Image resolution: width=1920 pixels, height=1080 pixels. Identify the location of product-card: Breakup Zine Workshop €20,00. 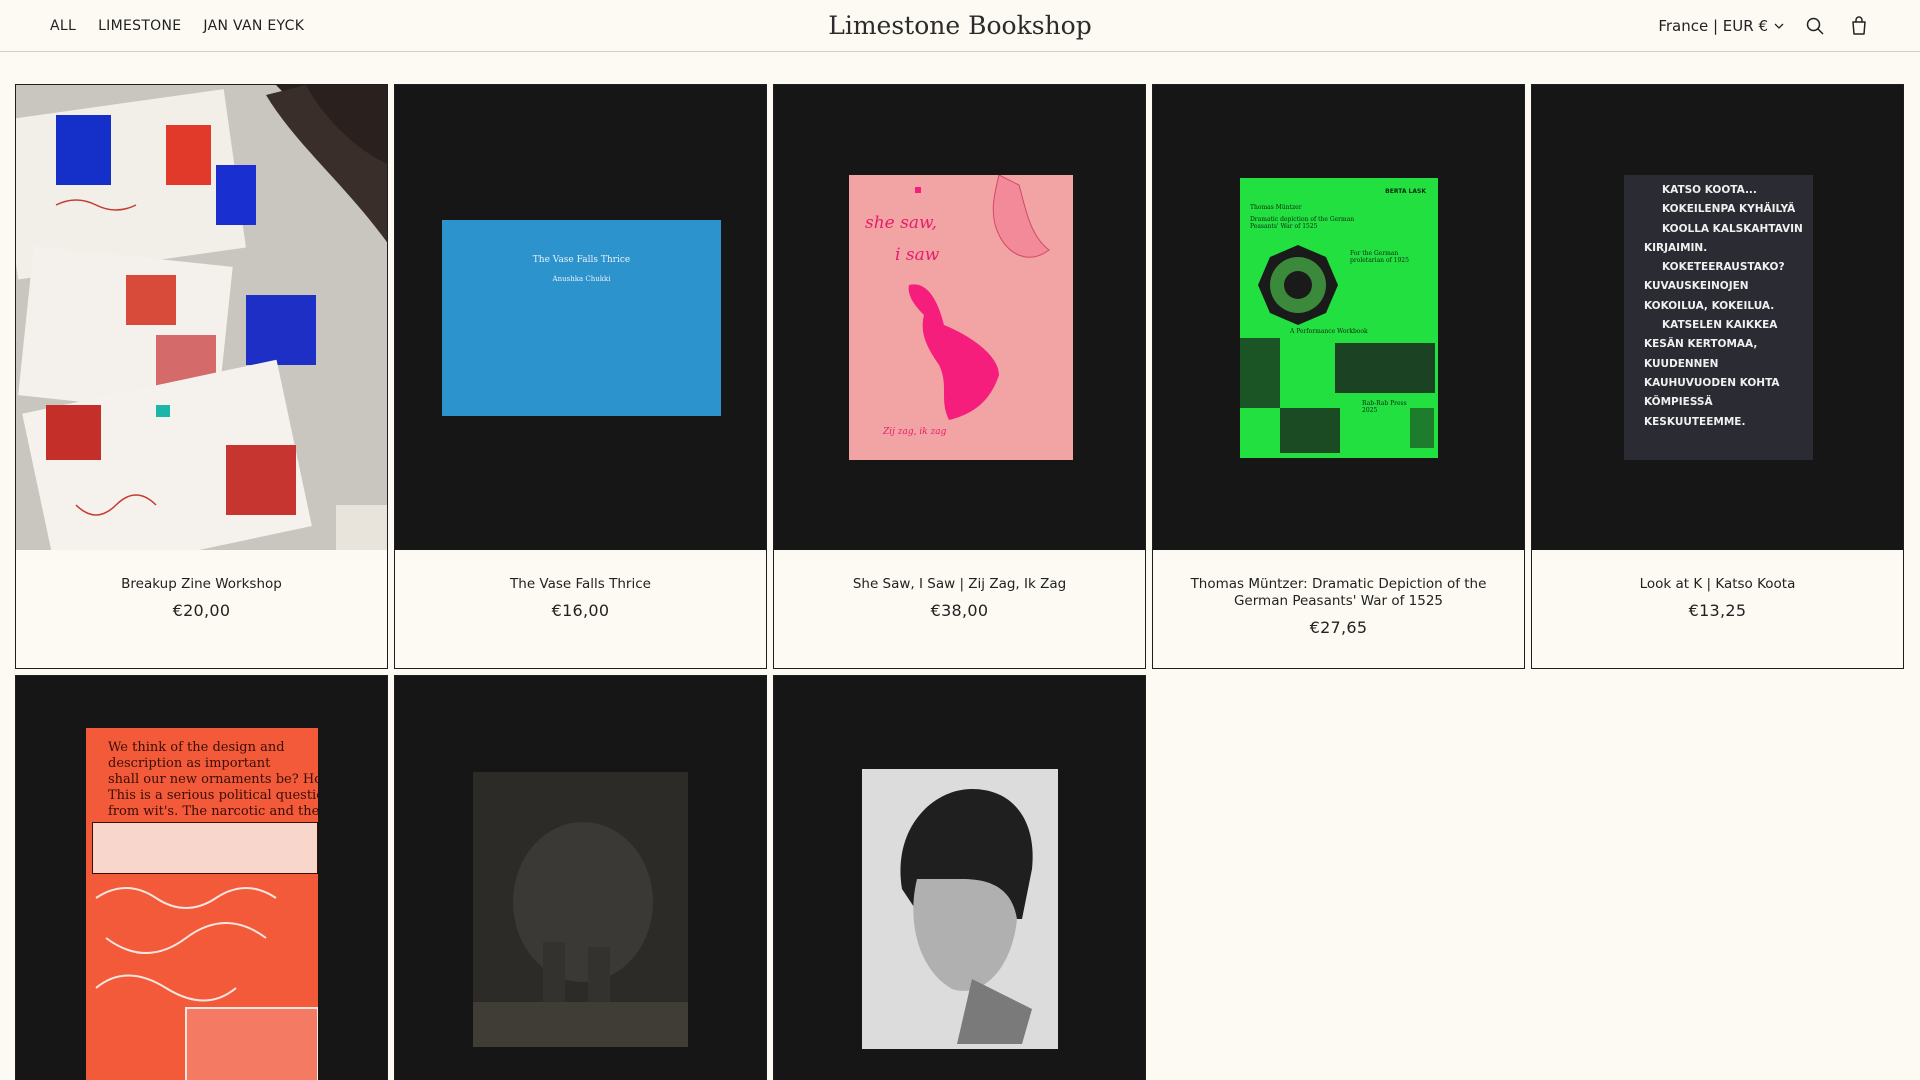
(201, 376).